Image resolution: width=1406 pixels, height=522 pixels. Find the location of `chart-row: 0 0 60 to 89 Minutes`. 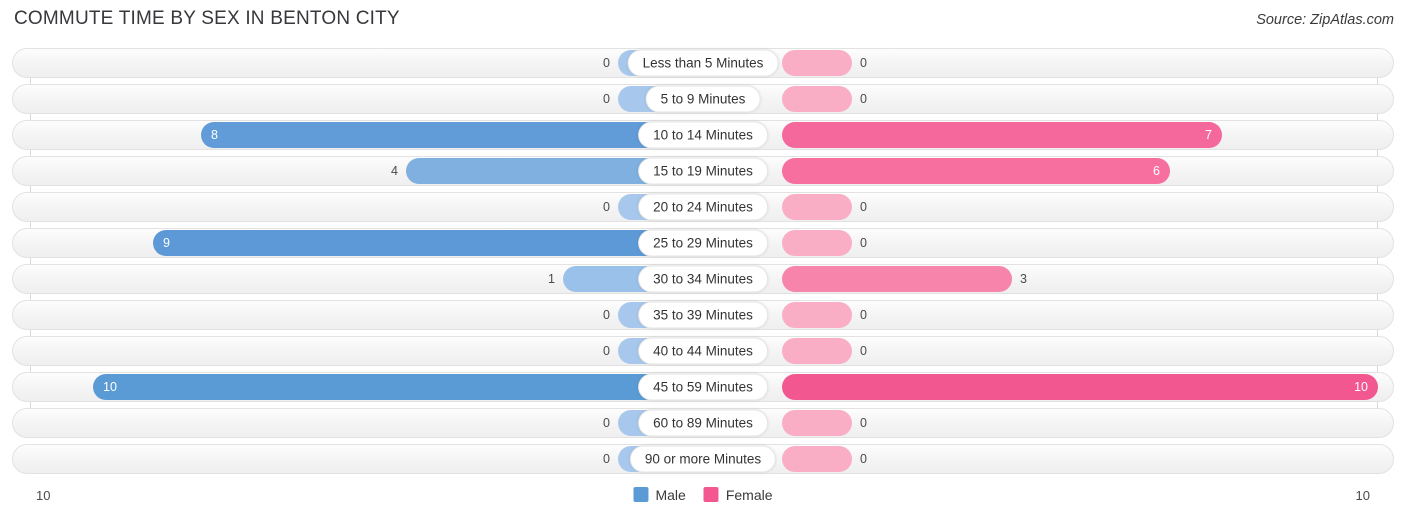

chart-row: 0 0 60 to 89 Minutes is located at coordinates (703, 423).